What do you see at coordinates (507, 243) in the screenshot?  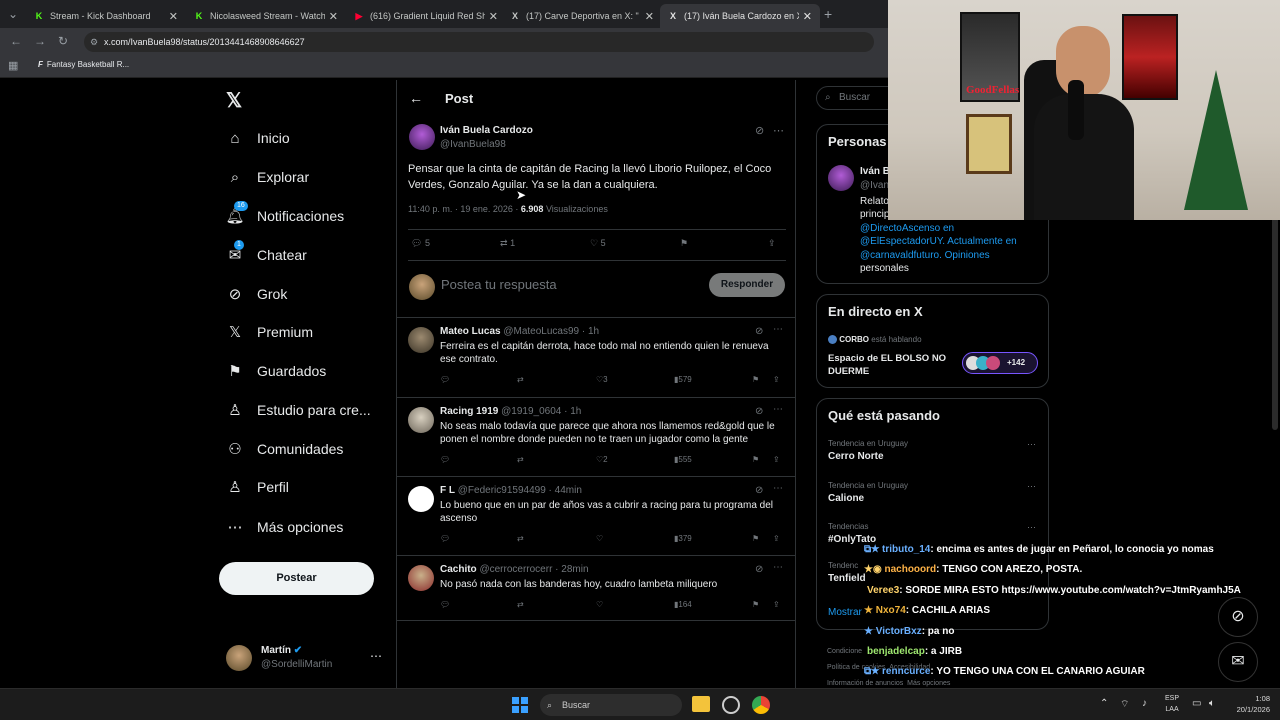 I see `repost-action: ⇄ 1` at bounding box center [507, 243].